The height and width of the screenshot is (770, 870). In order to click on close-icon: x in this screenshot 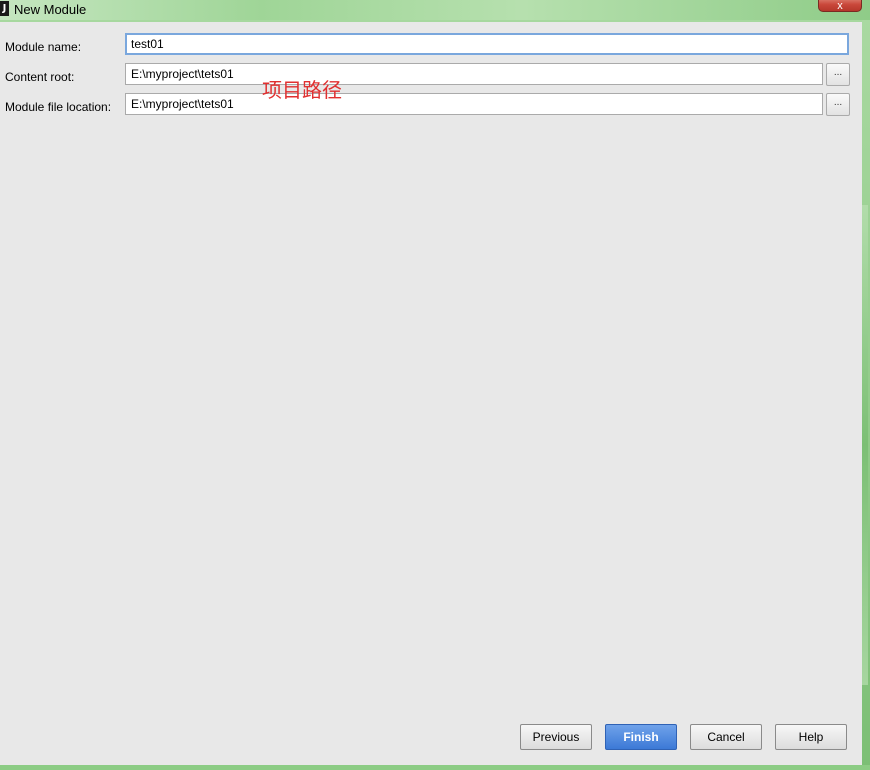, I will do `click(840, 6)`.